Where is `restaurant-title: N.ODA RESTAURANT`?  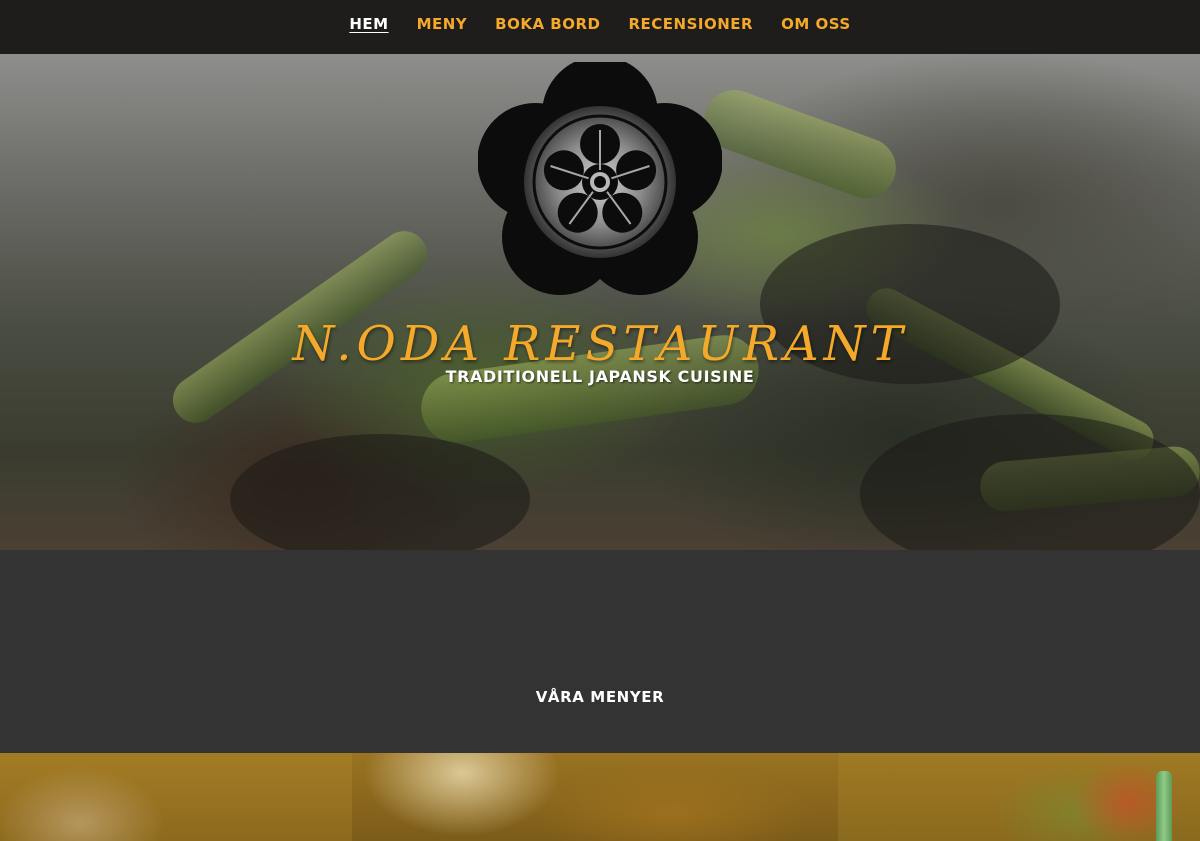
restaurant-title: N.ODA RESTAURANT is located at coordinates (600, 344).